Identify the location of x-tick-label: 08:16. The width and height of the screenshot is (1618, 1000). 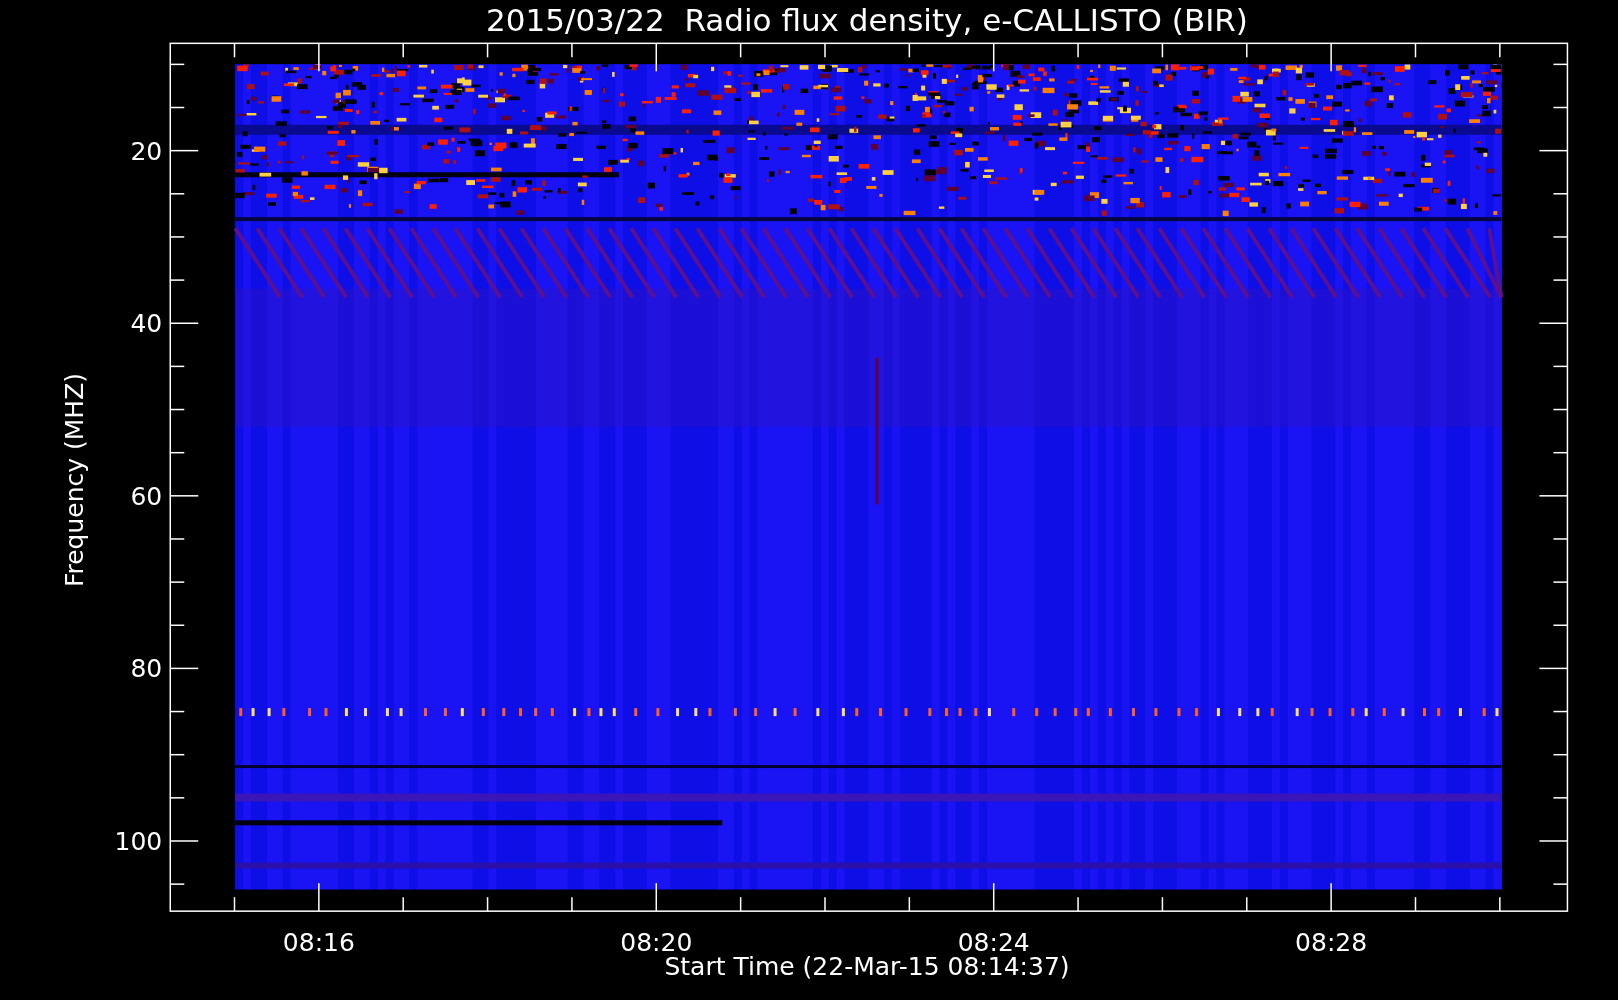
(318, 942).